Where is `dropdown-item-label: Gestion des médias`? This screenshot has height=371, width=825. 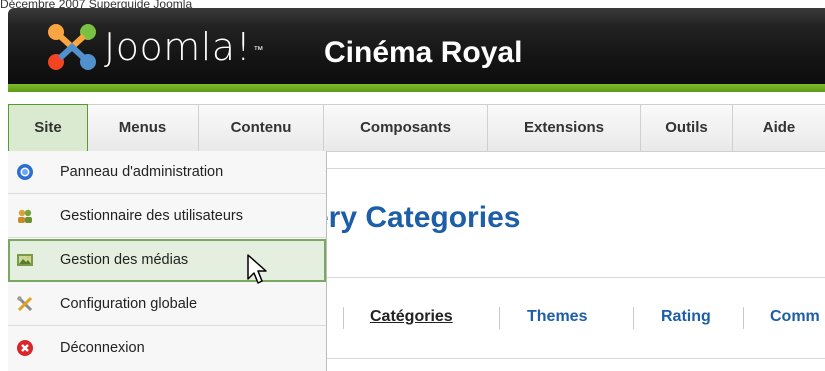
dropdown-item-label: Gestion des médias is located at coordinates (124, 260).